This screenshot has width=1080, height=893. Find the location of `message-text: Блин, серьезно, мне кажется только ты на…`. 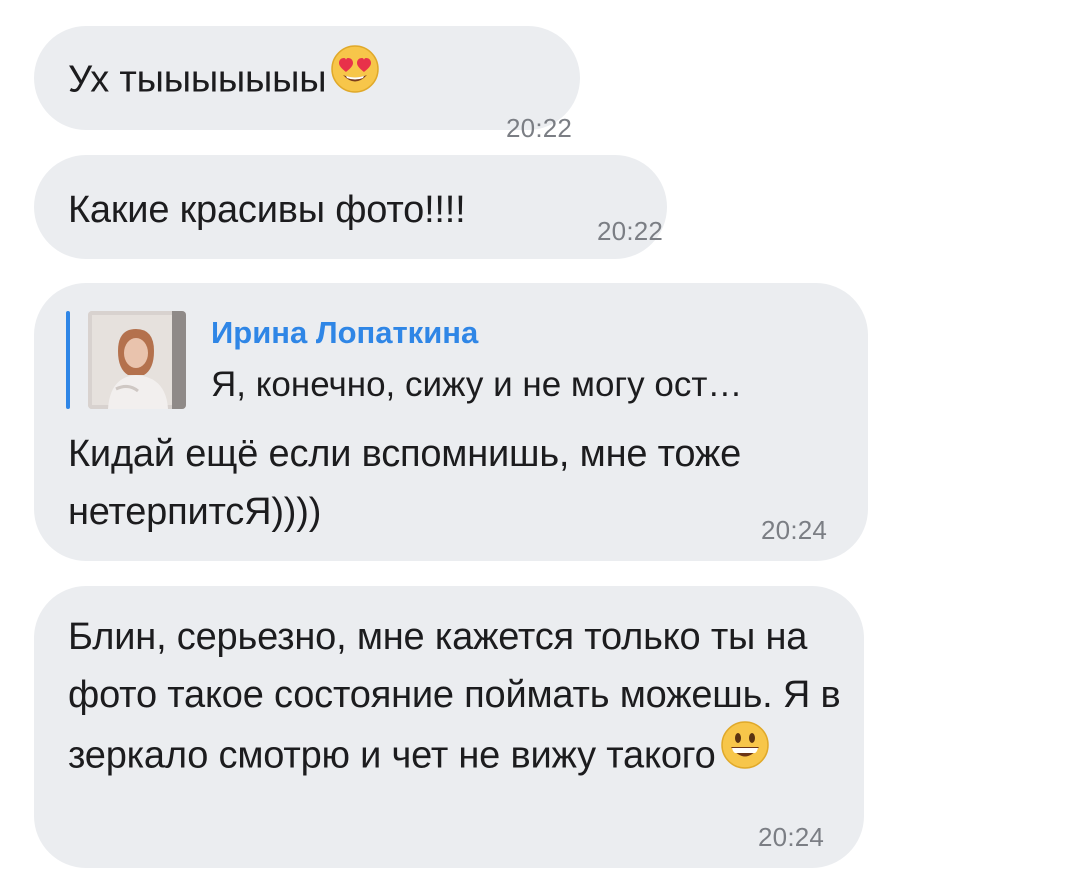

message-text: Блин, серьезно, мне кажется только ты на… is located at coordinates (458, 699).